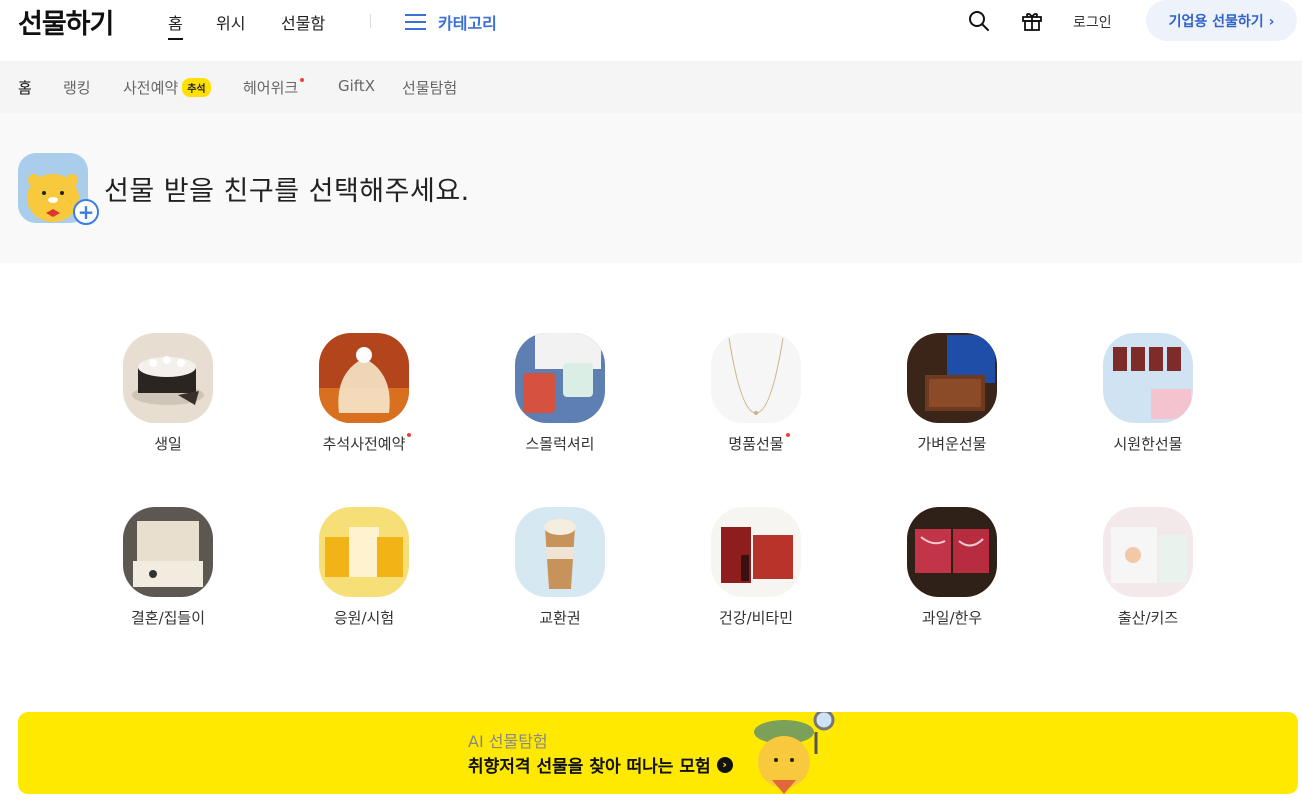 The height and width of the screenshot is (800, 1302). I want to click on category-item: 출산/키즈, so click(1148, 567).